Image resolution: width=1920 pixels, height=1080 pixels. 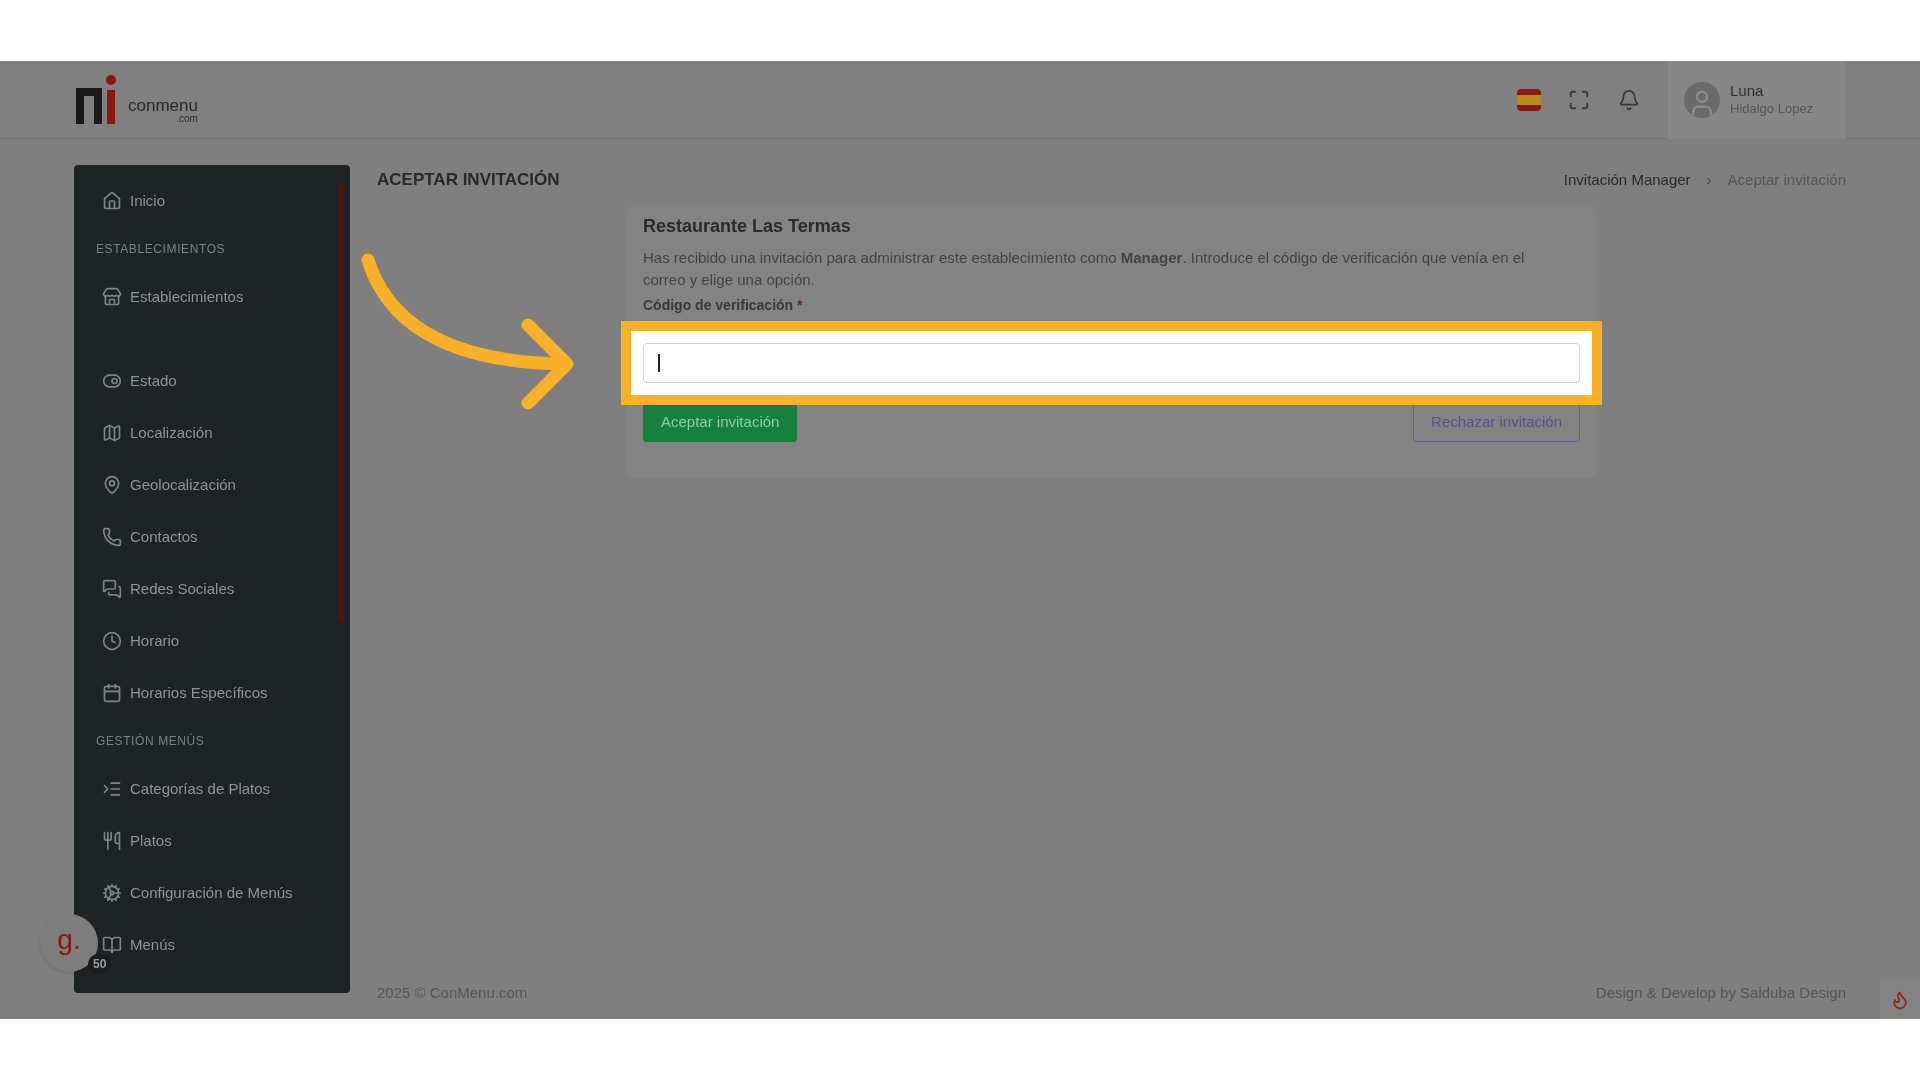 What do you see at coordinates (1579, 99) in the screenshot?
I see `fullscreen-icon` at bounding box center [1579, 99].